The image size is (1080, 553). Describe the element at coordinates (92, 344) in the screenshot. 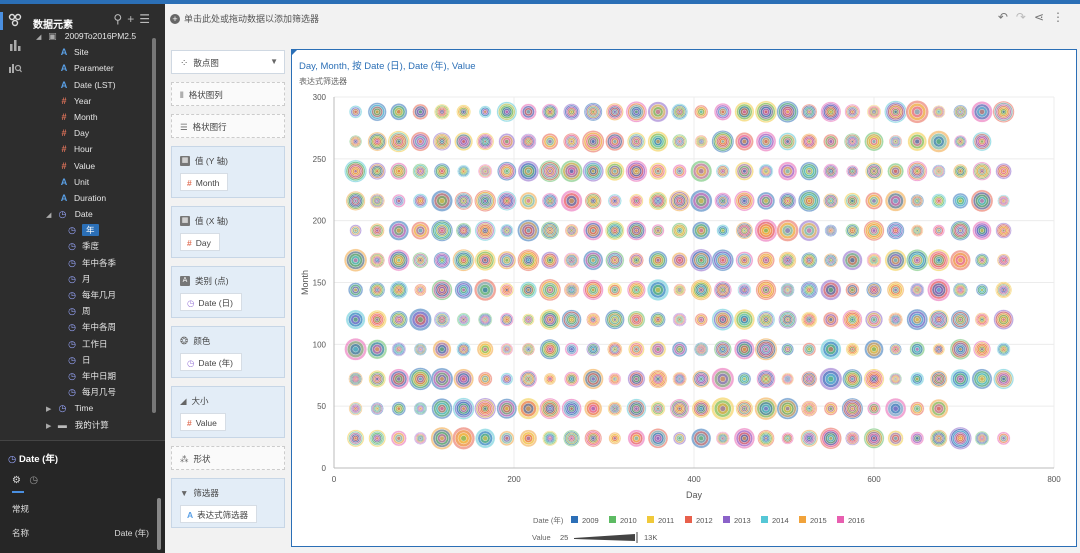

I see `date-child-item: ◷ 工作日` at that location.